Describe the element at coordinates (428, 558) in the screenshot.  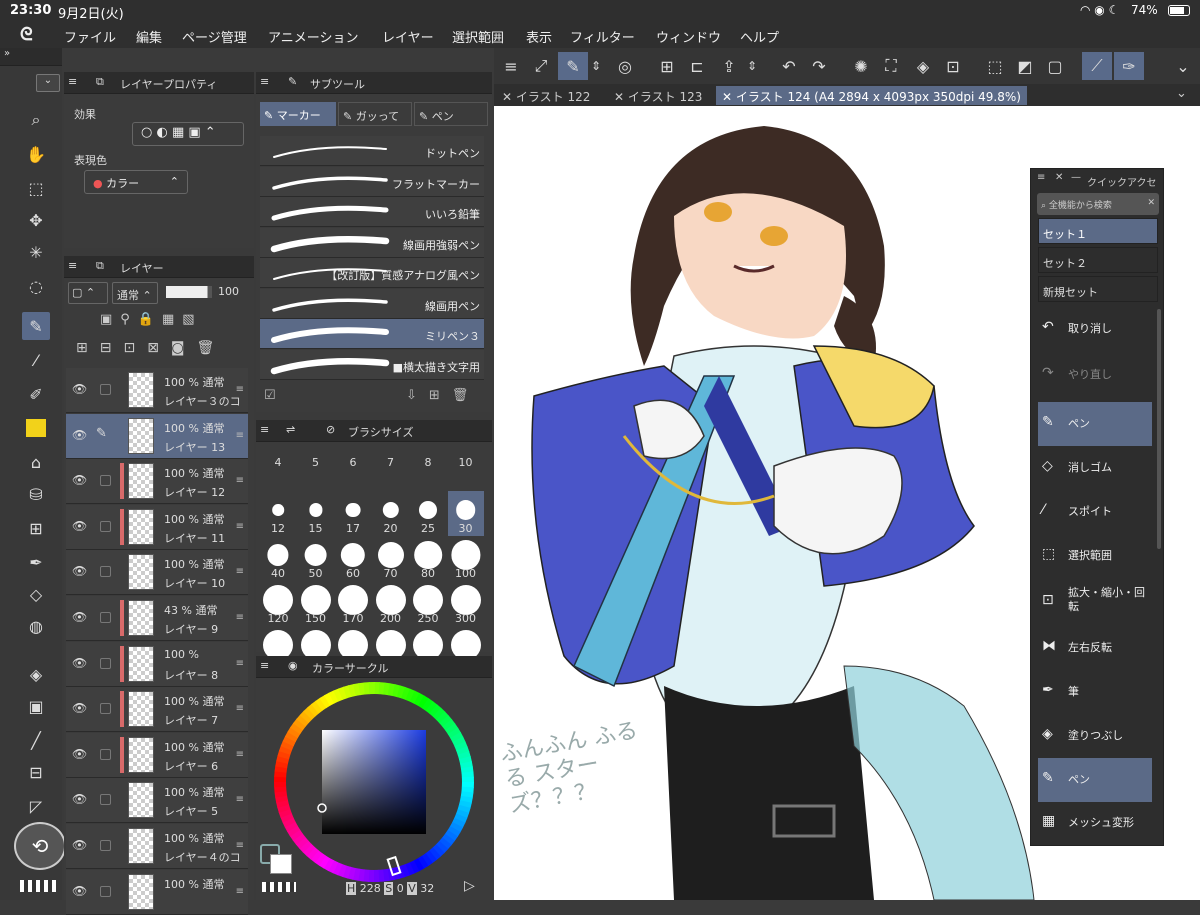
I see `brush-size-option: 80` at that location.